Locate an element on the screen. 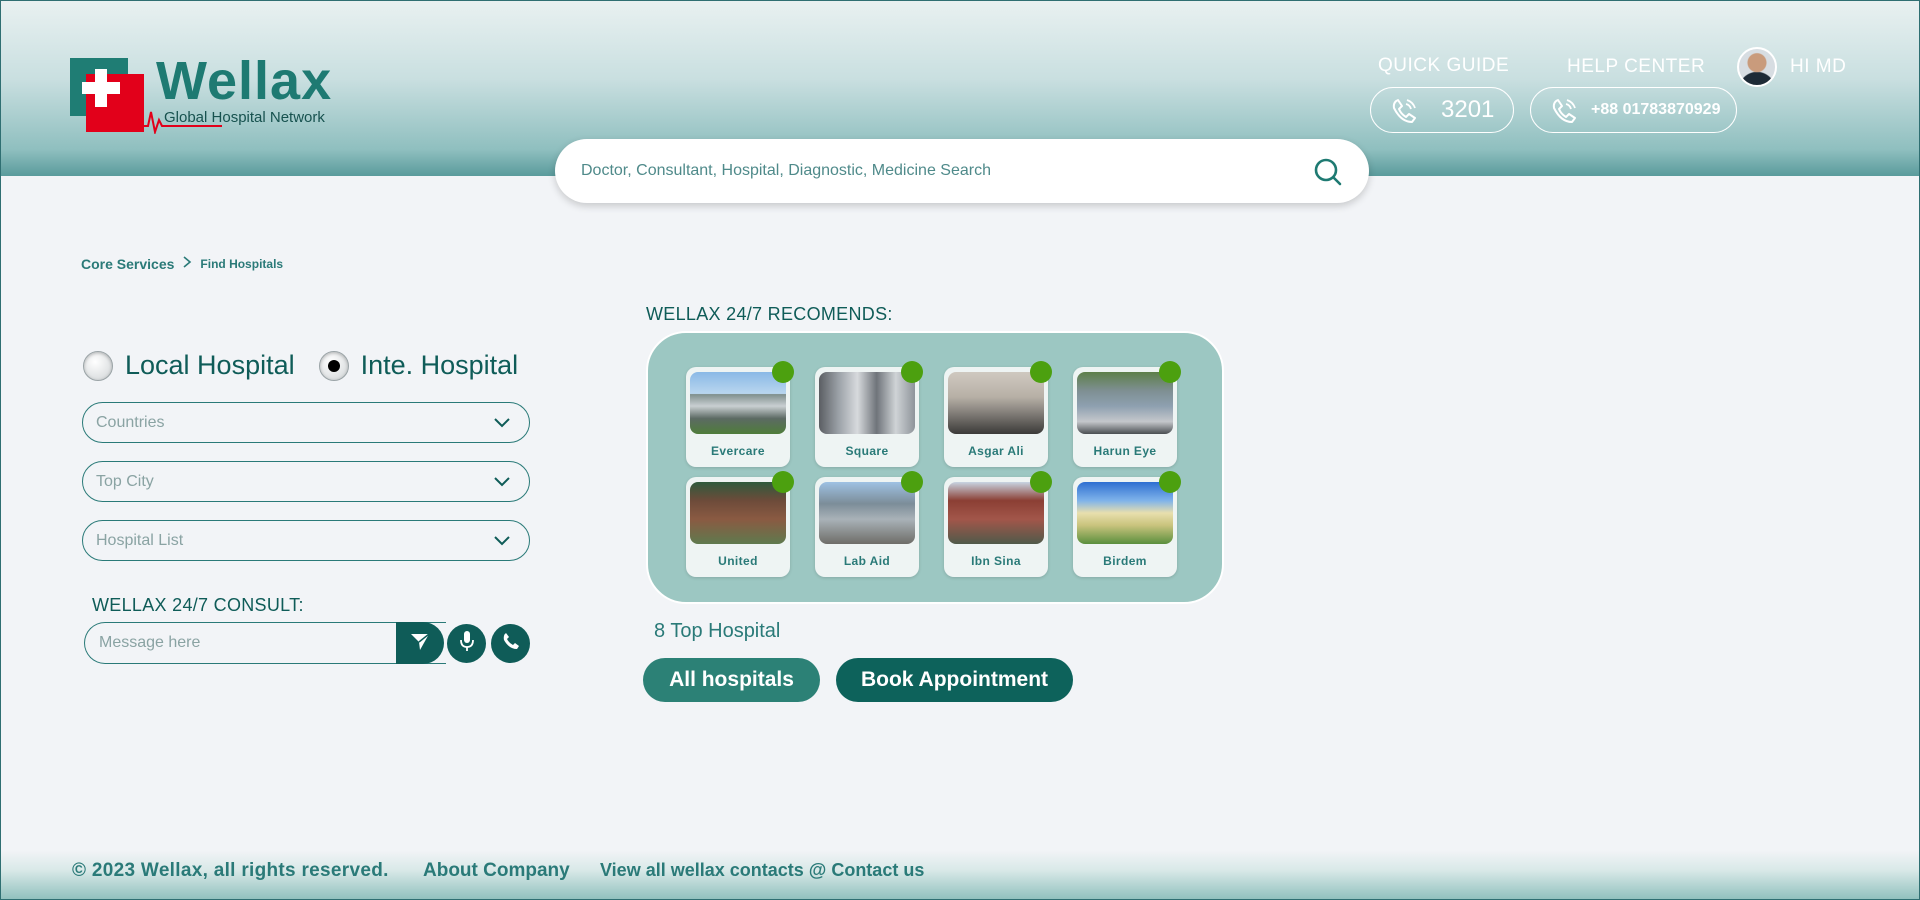 The image size is (1920, 900). local-hospital-option: Local Hospital is located at coordinates (189, 365).